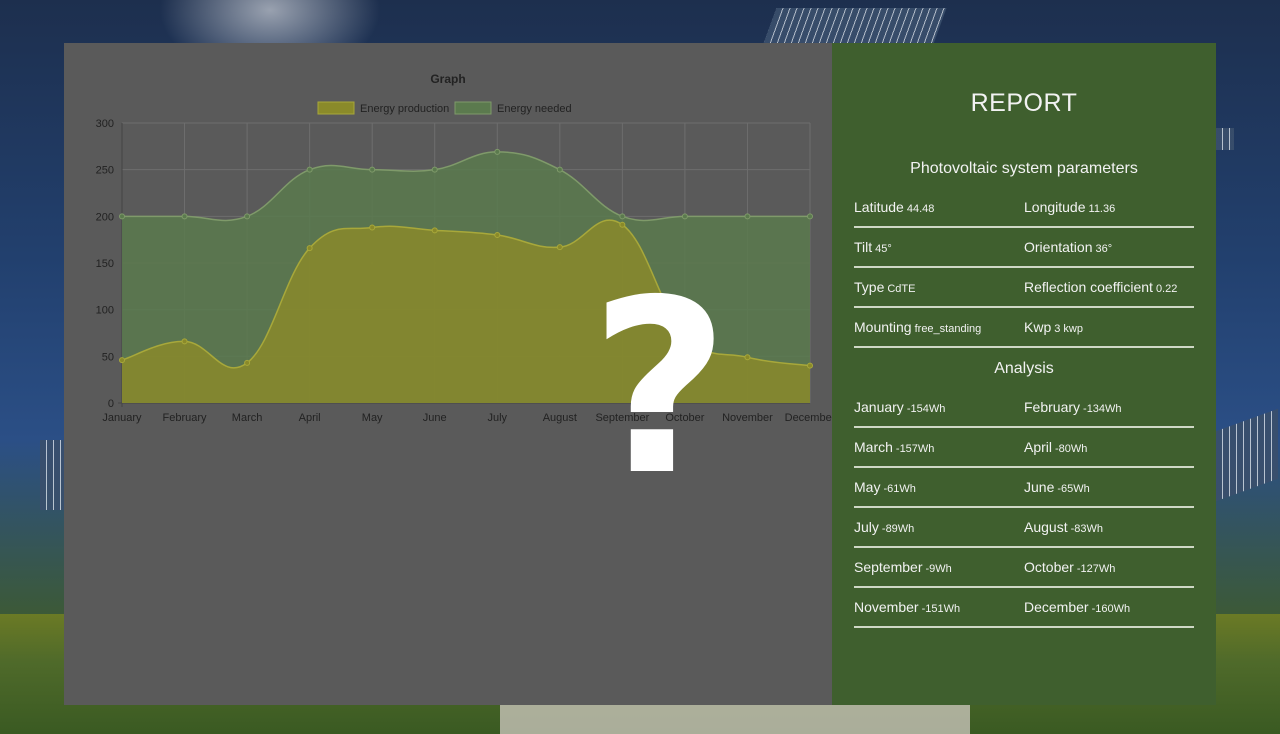 The image size is (1280, 734). I want to click on chart-title: Graph, so click(447, 79).